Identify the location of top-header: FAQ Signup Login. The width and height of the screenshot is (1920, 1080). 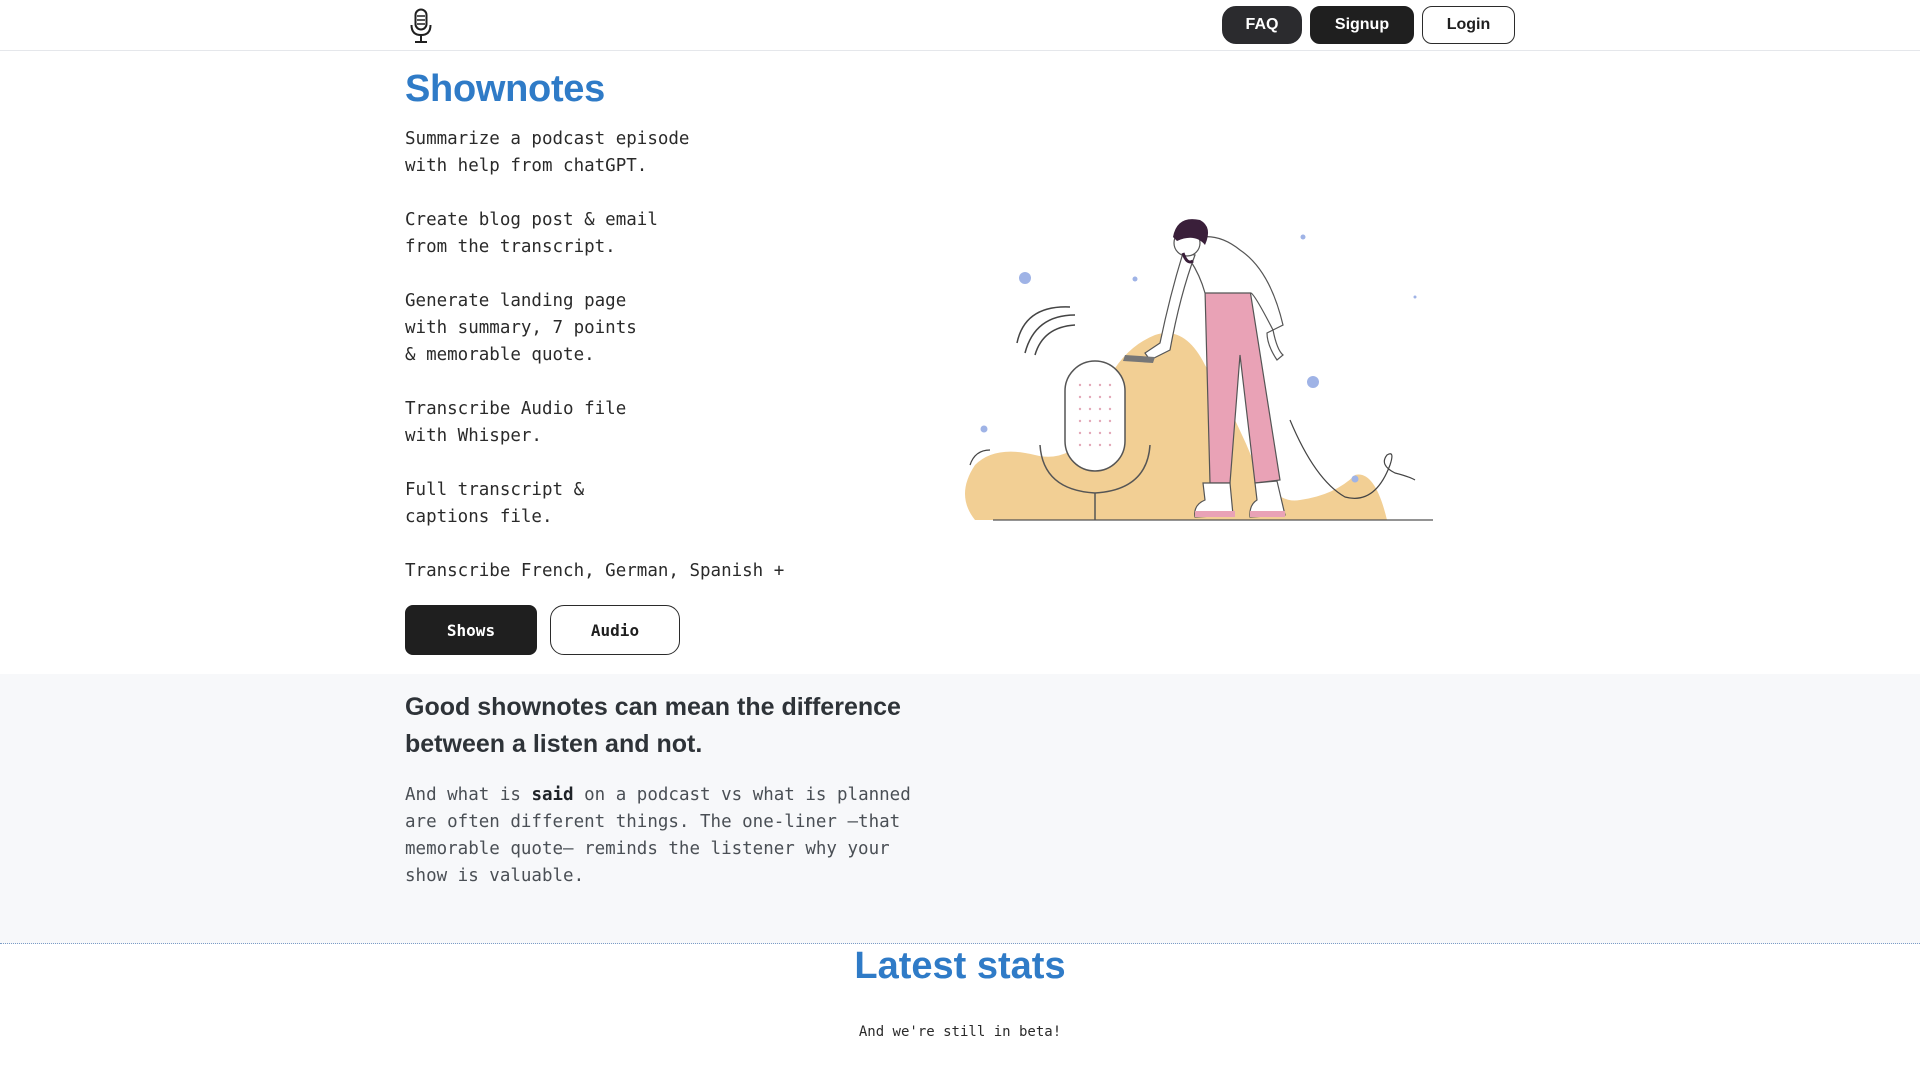
(960, 25).